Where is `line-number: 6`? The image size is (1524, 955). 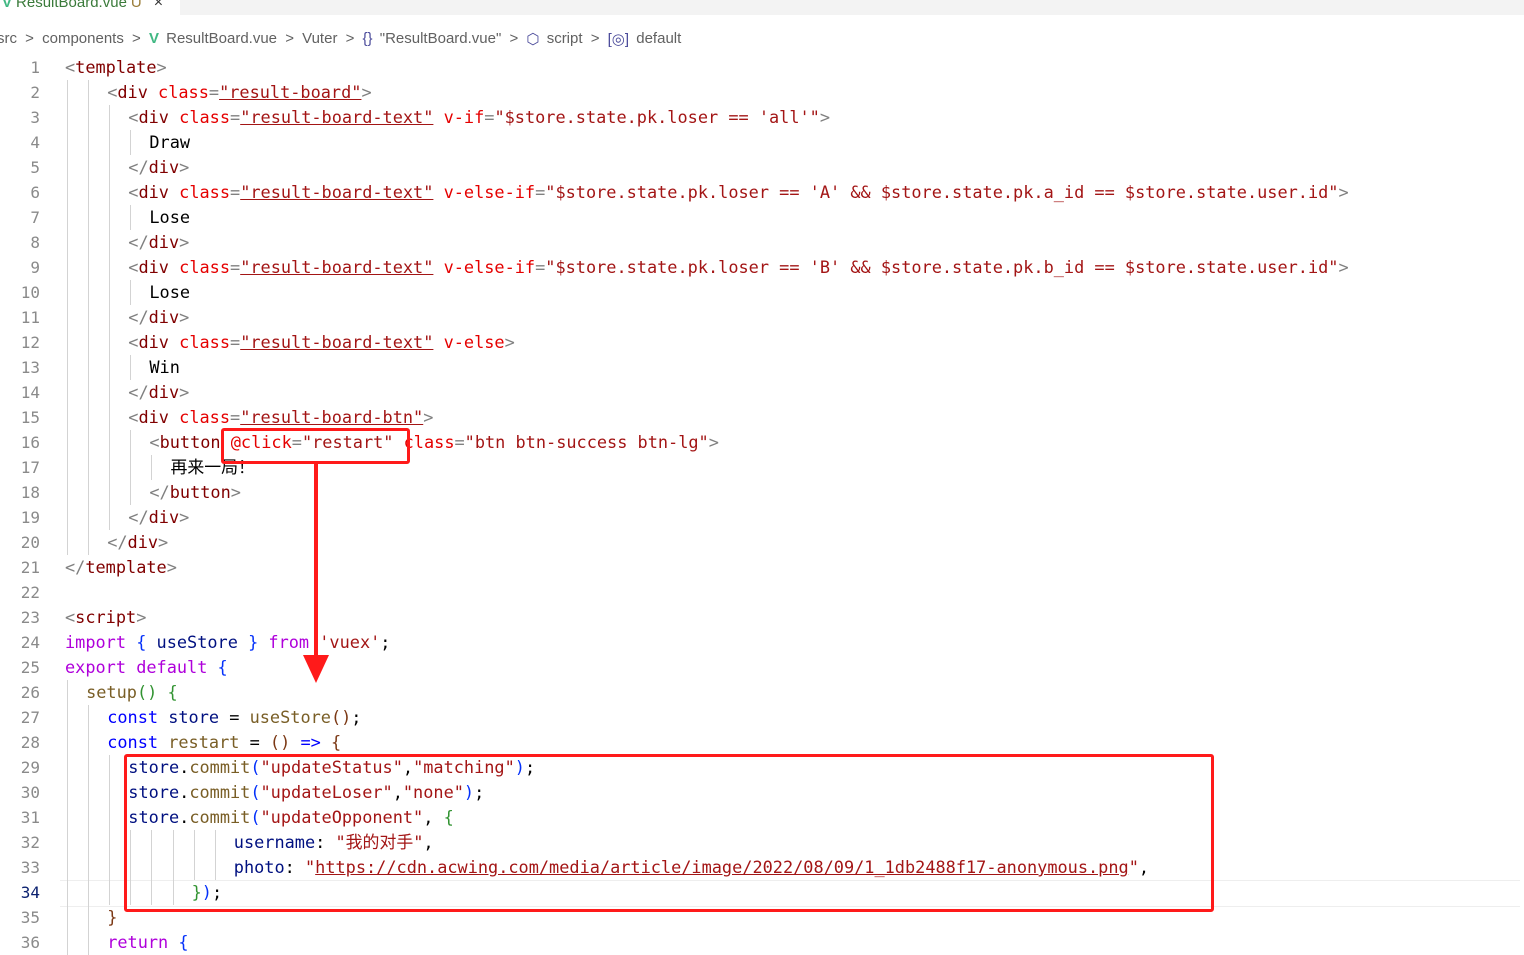
line-number: 6 is located at coordinates (35, 192).